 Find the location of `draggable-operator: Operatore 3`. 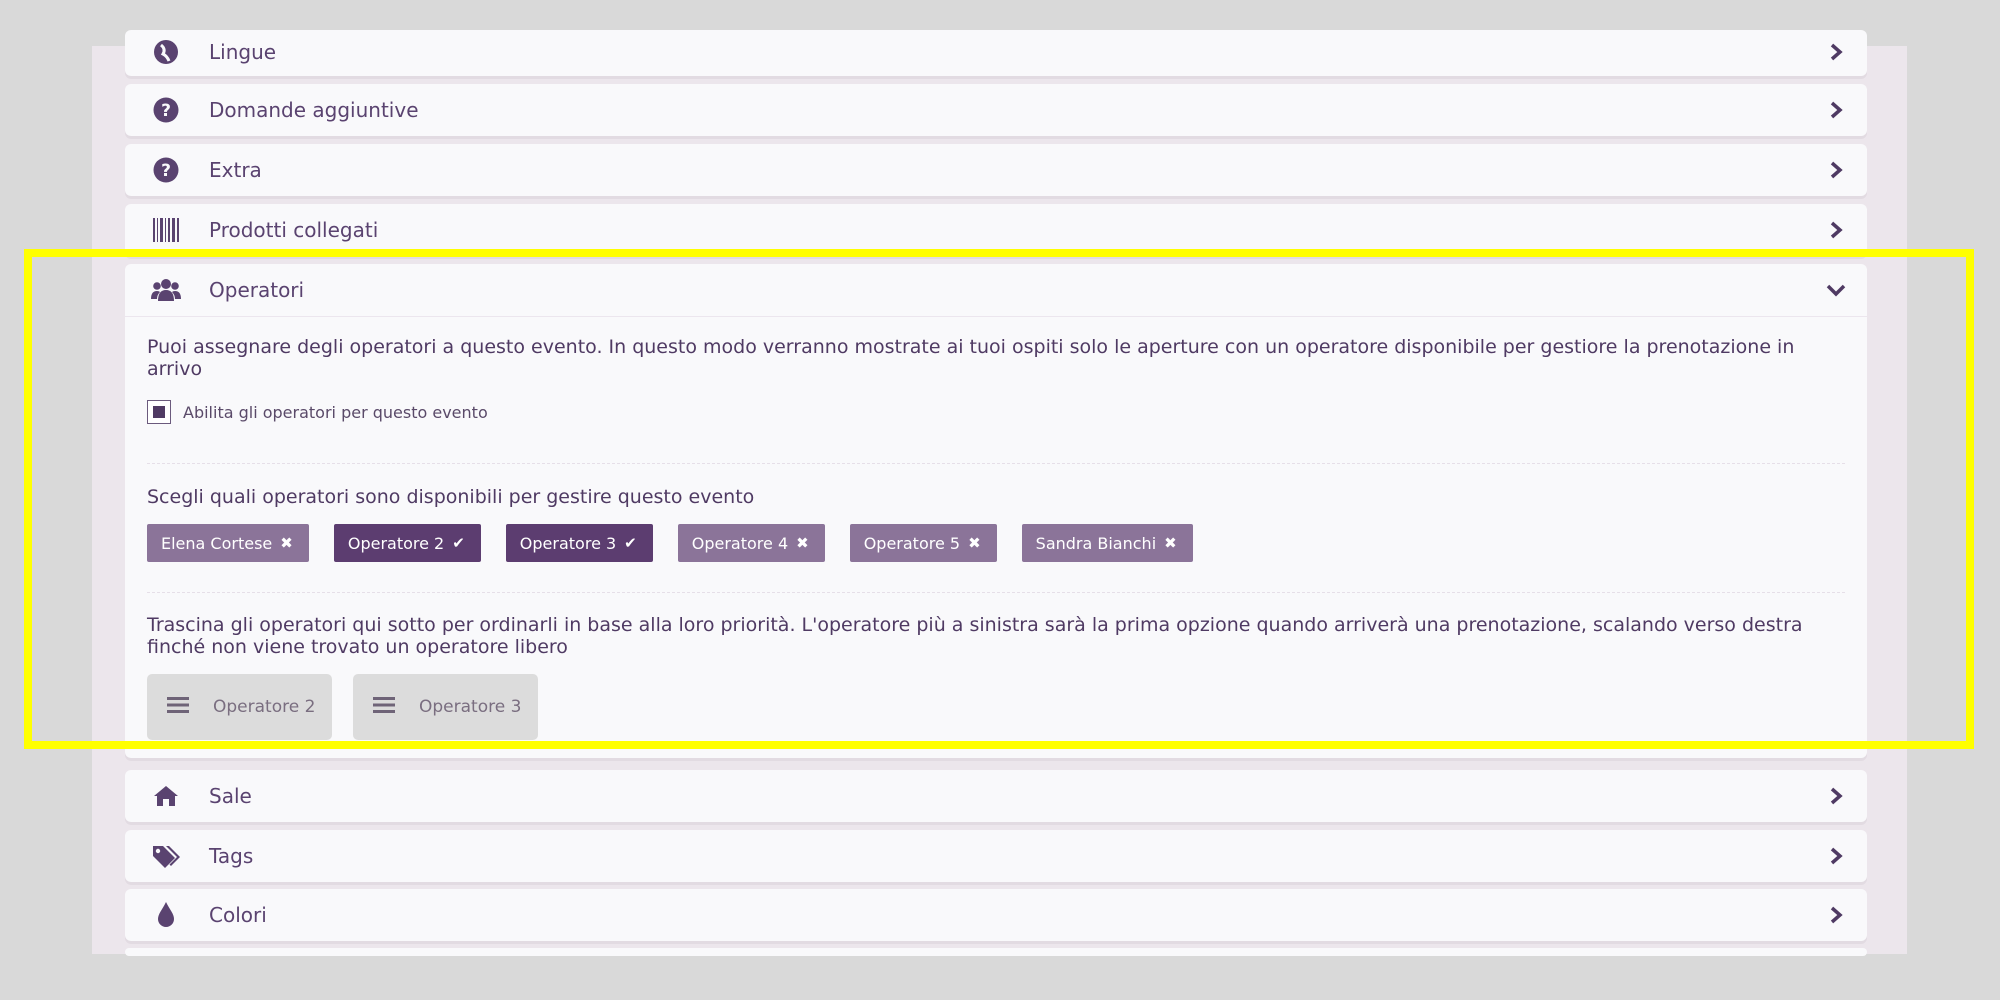

draggable-operator: Operatore 3 is located at coordinates (445, 707).